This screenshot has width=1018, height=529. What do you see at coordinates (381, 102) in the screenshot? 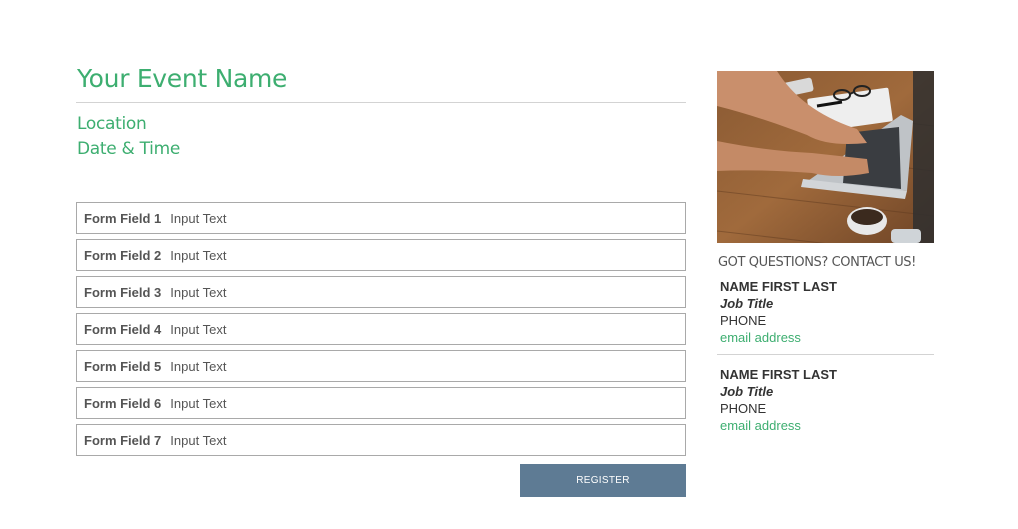
I see `title-divider` at bounding box center [381, 102].